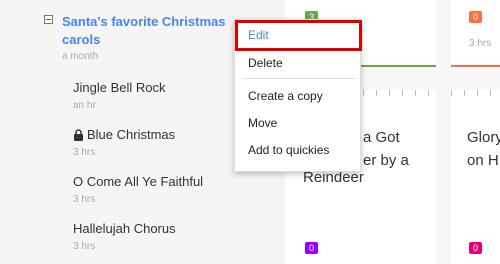 The image size is (500, 264). What do you see at coordinates (381, 137) in the screenshot?
I see `card-text-line: a Got` at bounding box center [381, 137].